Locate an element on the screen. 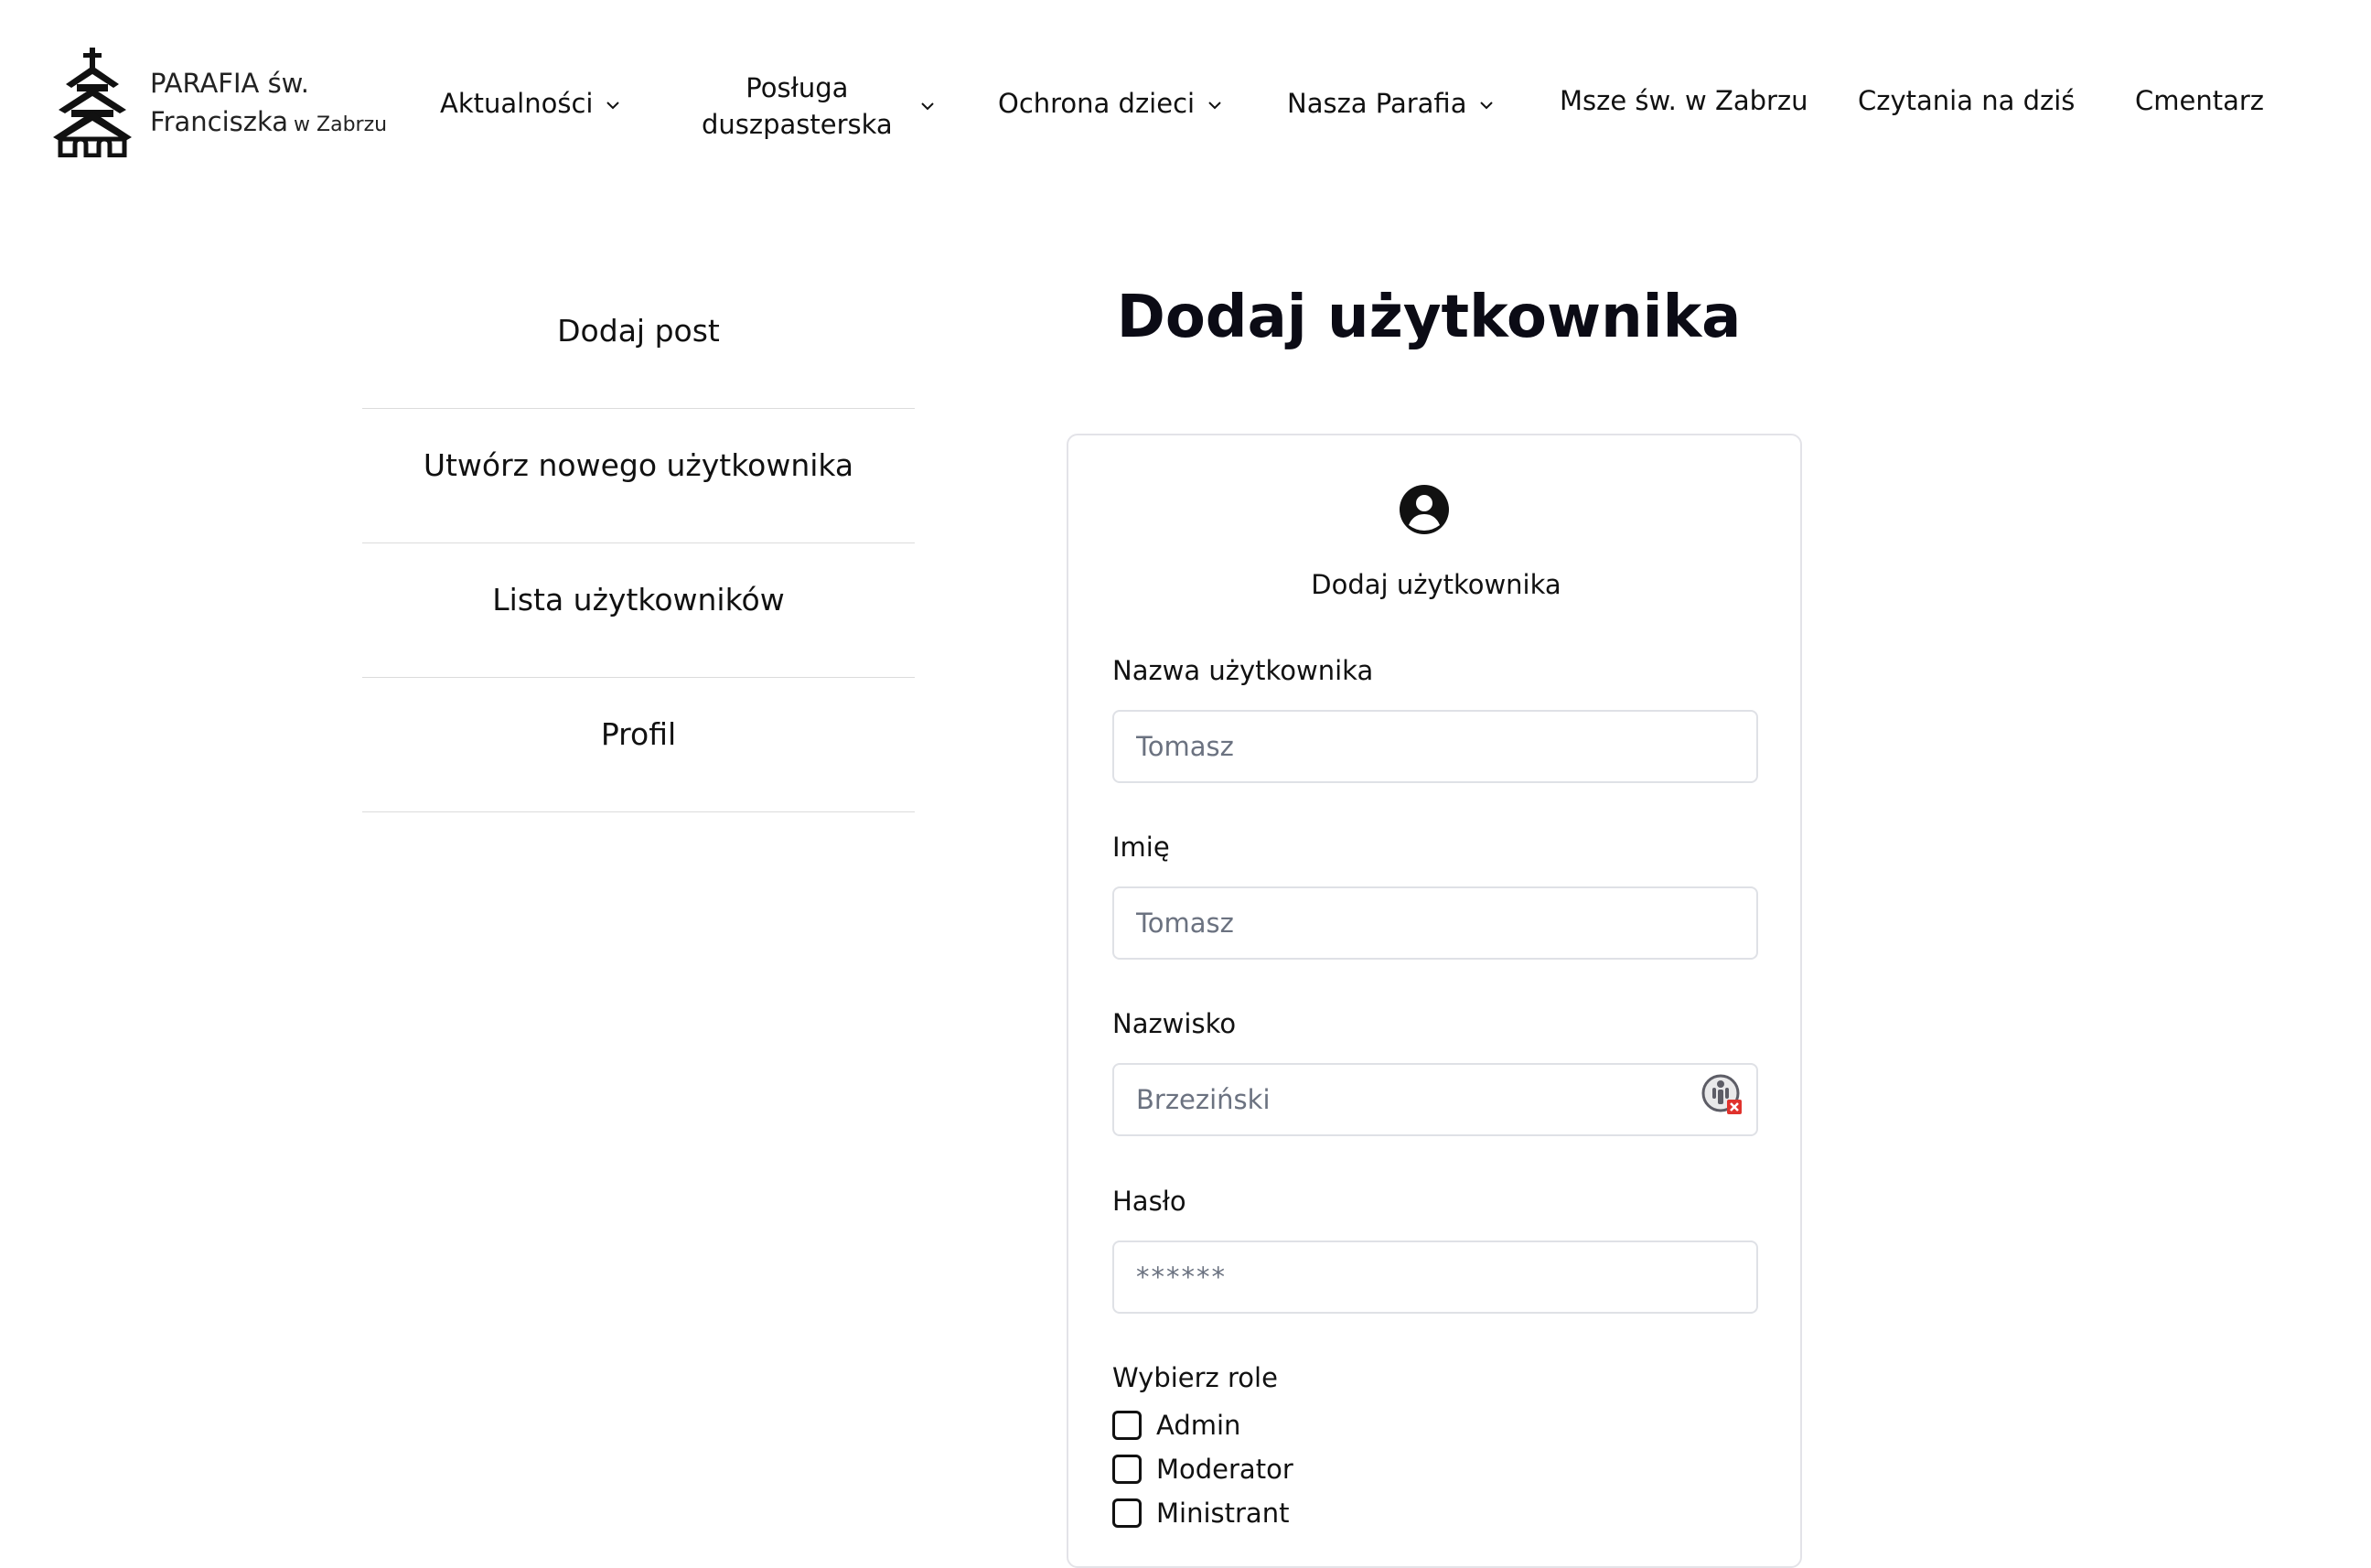 This screenshot has height=1568, width=2371. nav-posluga-line2: duszpasterska is located at coordinates (798, 124).